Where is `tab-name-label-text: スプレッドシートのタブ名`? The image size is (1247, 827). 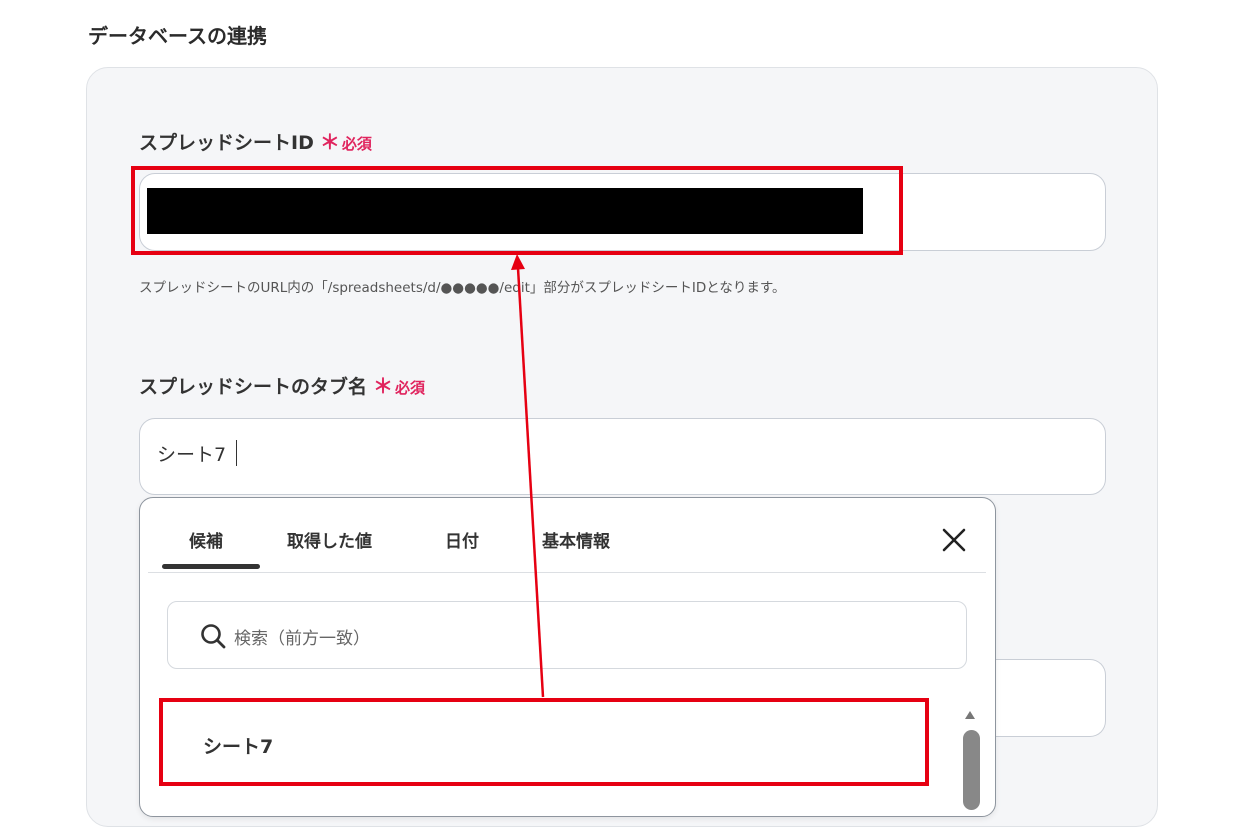
tab-name-label-text: スプレッドシートのタブ名 is located at coordinates (253, 387).